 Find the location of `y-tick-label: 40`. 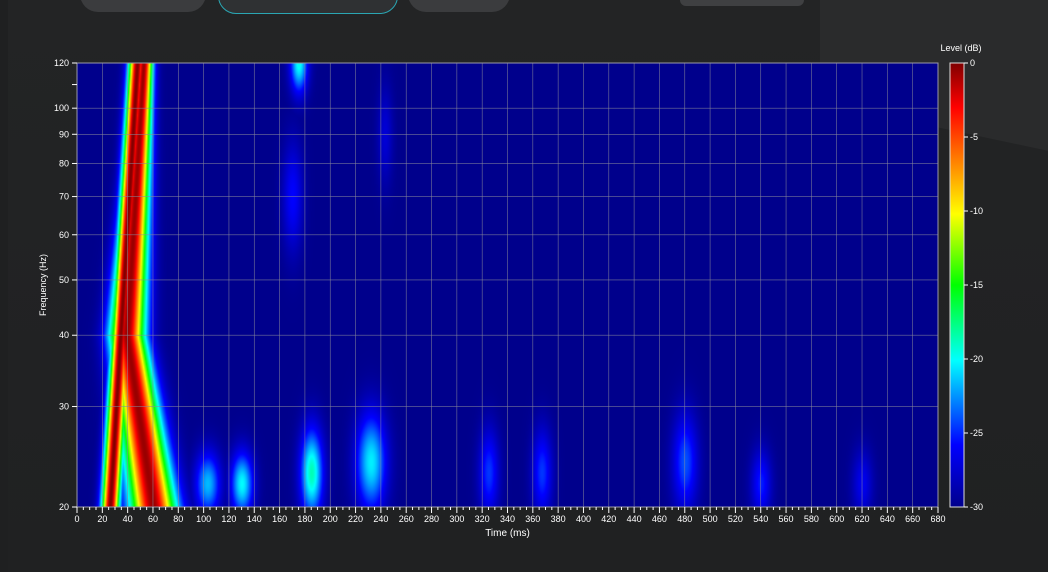

y-tick-label: 40 is located at coordinates (64, 335).